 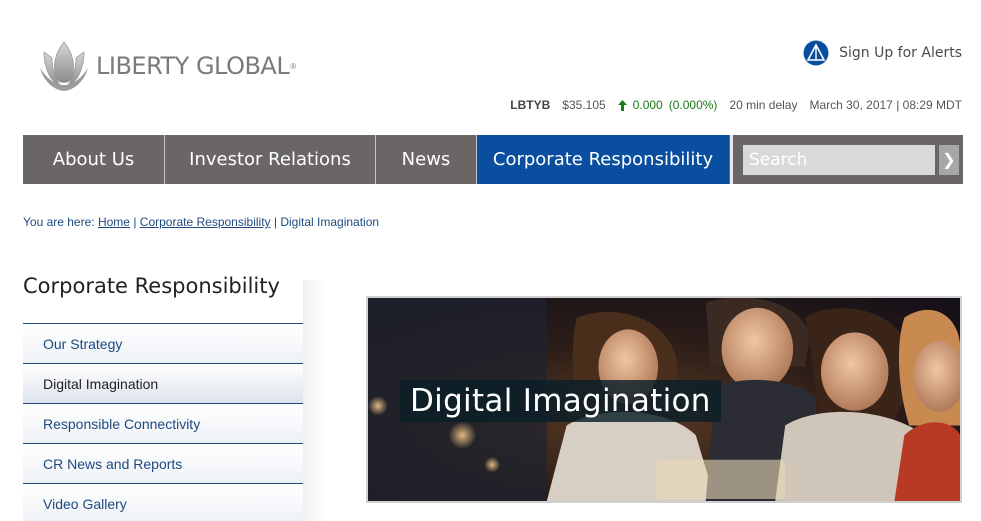 I want to click on sign-up-alerts-link: Sign Up for Alerts, so click(x=882, y=53).